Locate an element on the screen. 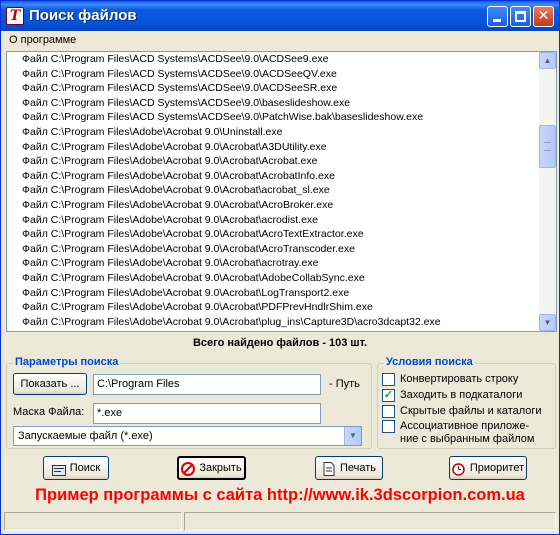 Image resolution: width=560 pixels, height=535 pixels. cancel-icon is located at coordinates (188, 468).